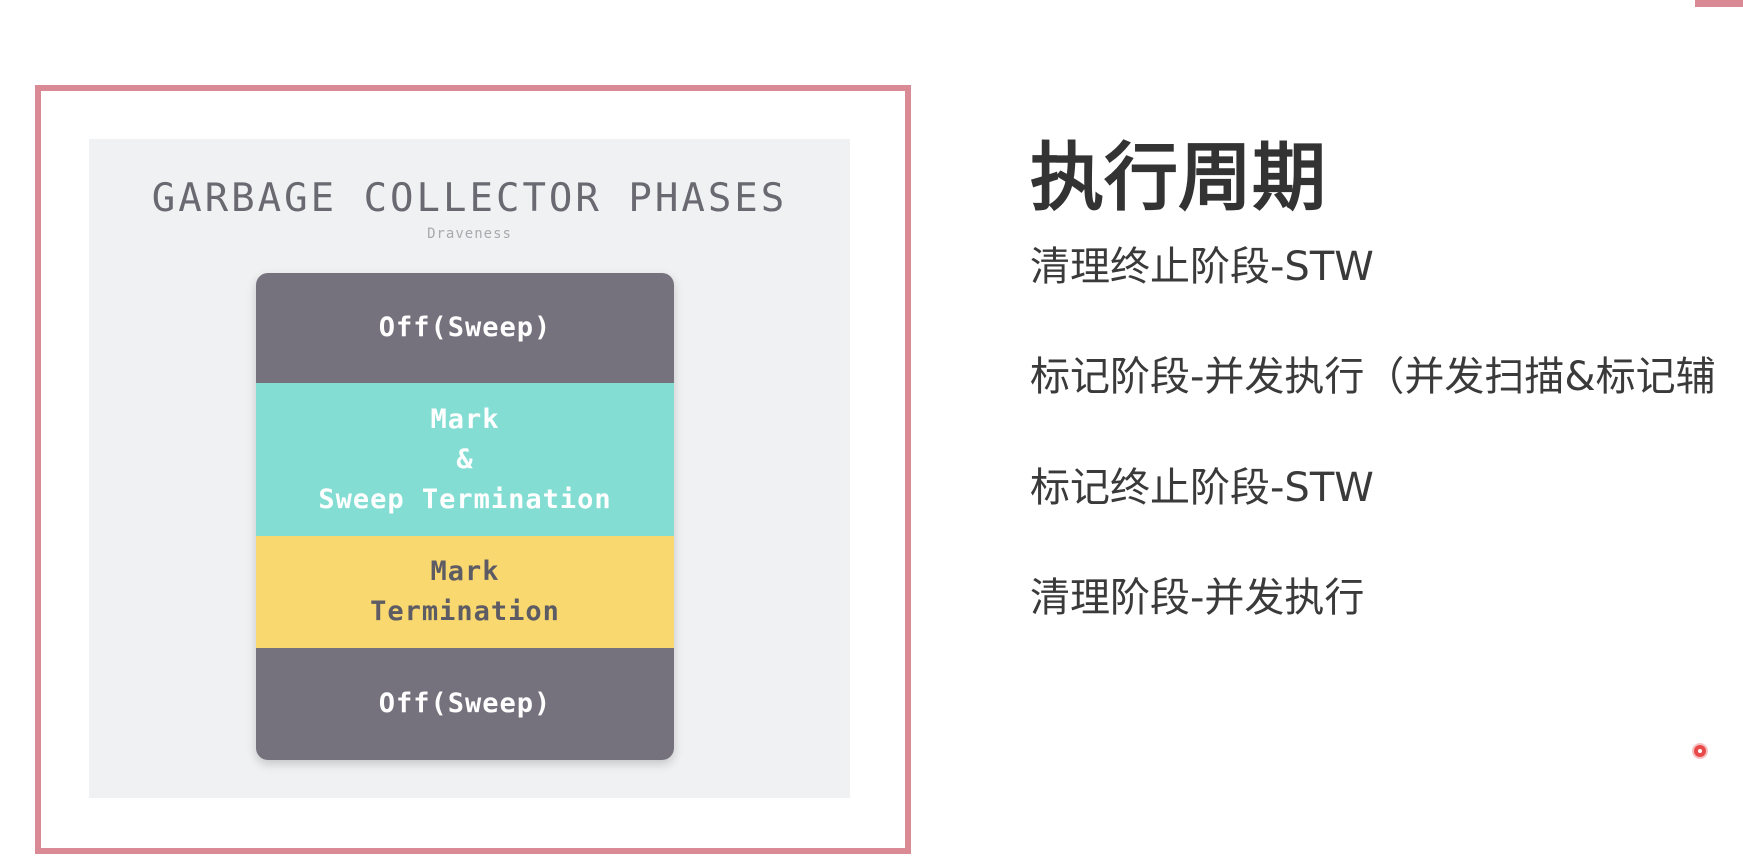 The image size is (1743, 864). I want to click on diagram-title: GARBAGE COLLECTOR PHASES, so click(469, 198).